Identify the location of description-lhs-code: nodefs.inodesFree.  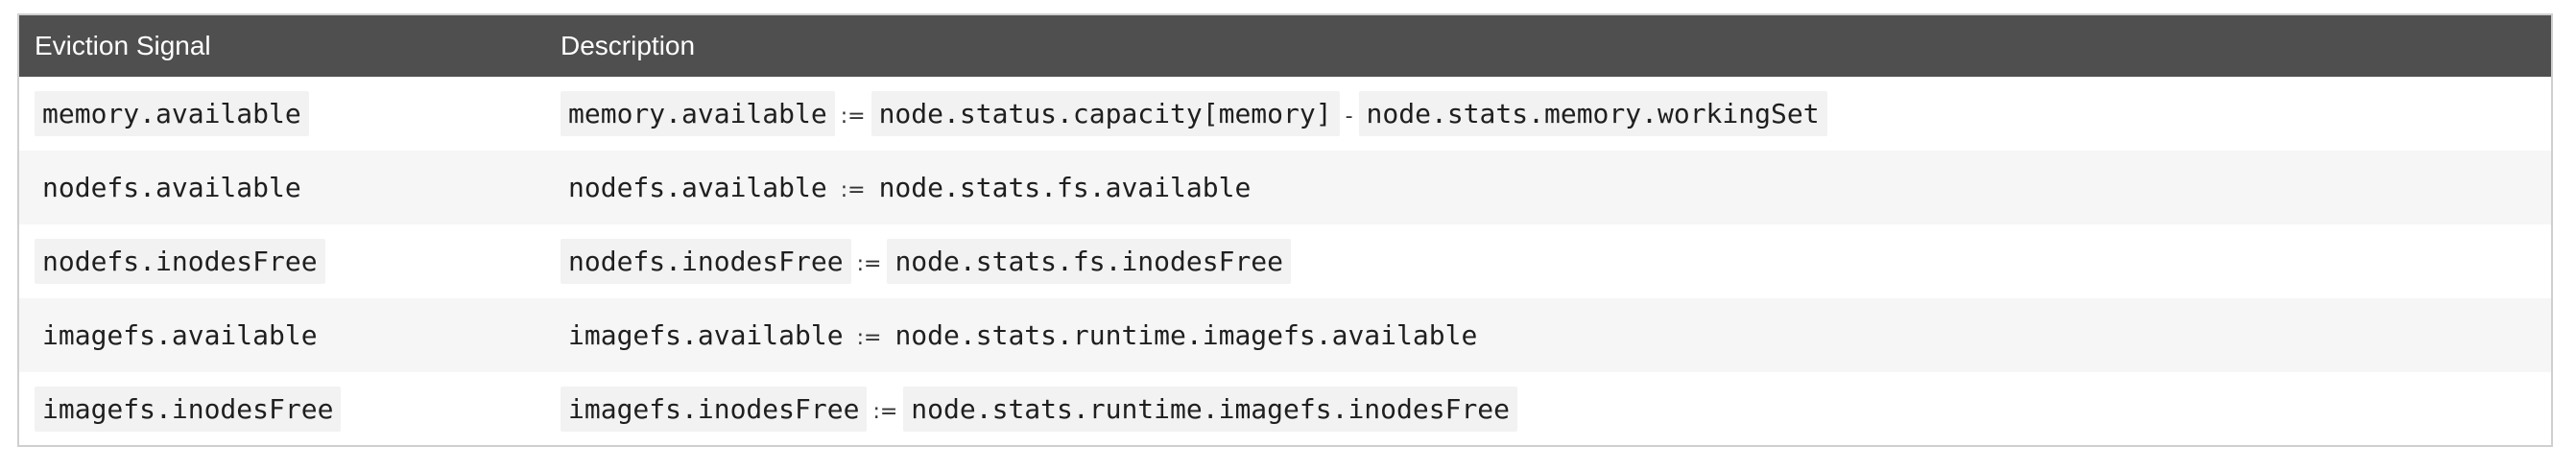
(706, 261).